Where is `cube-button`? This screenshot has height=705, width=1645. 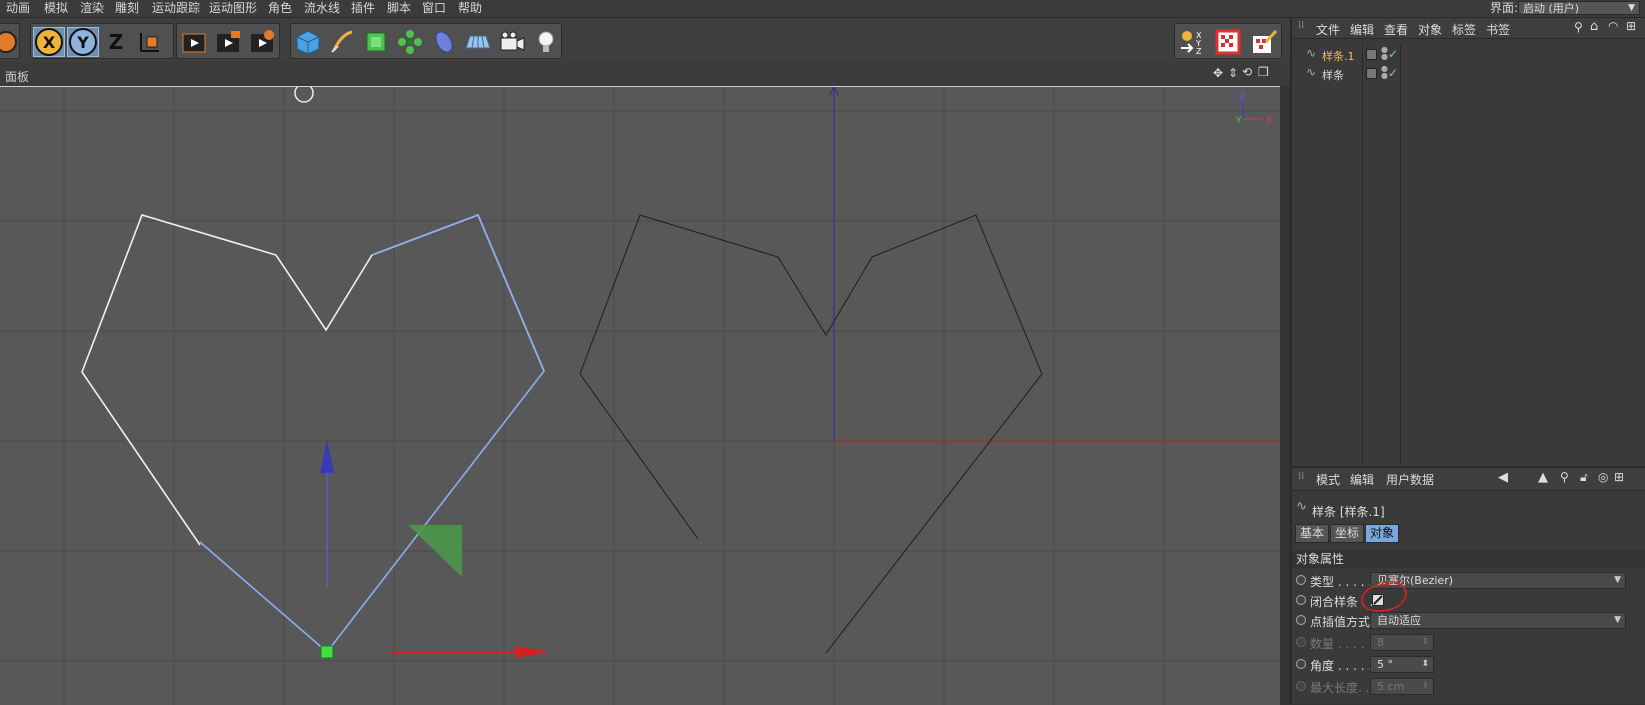
cube-button is located at coordinates (308, 42).